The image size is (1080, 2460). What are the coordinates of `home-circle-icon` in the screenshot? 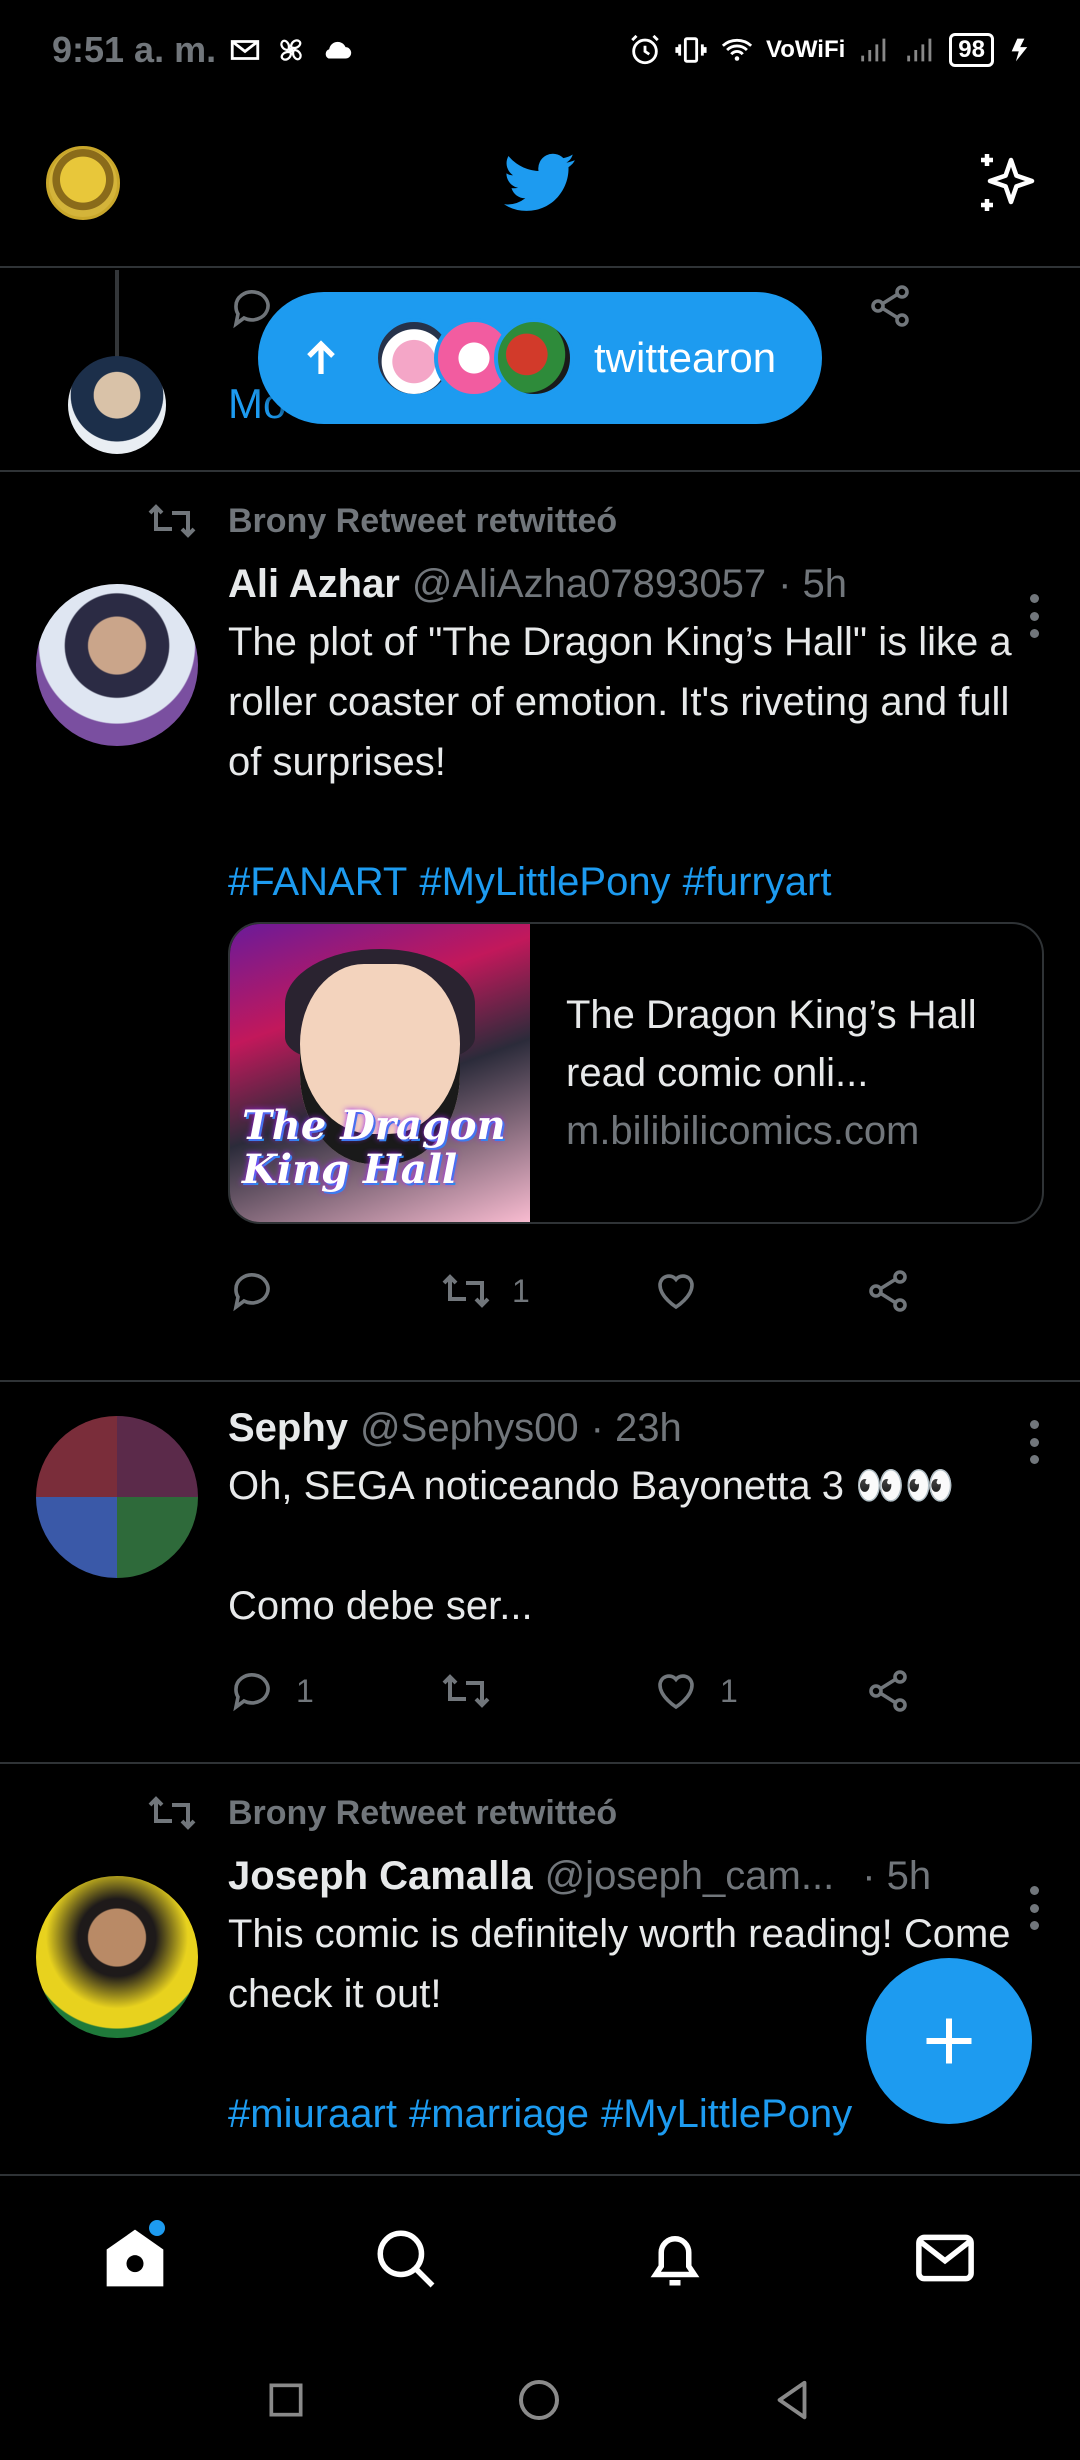 It's located at (539, 2400).